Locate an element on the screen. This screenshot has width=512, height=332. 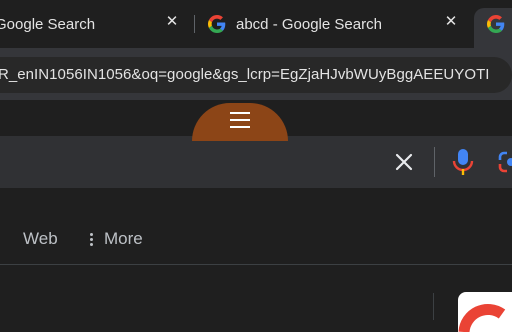
nav-tab-web: Web is located at coordinates (40, 239).